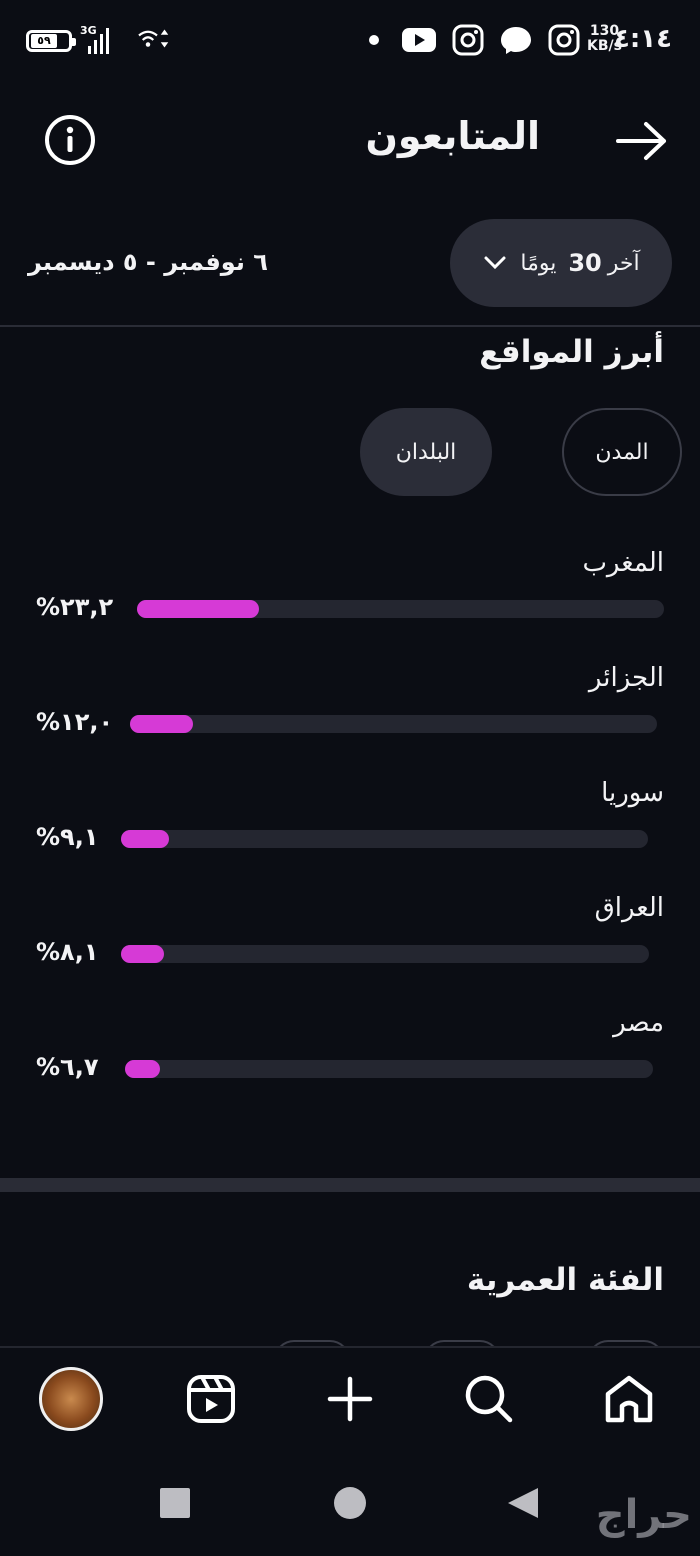 The height and width of the screenshot is (1556, 700). I want to click on watermark: حراج, so click(643, 1515).